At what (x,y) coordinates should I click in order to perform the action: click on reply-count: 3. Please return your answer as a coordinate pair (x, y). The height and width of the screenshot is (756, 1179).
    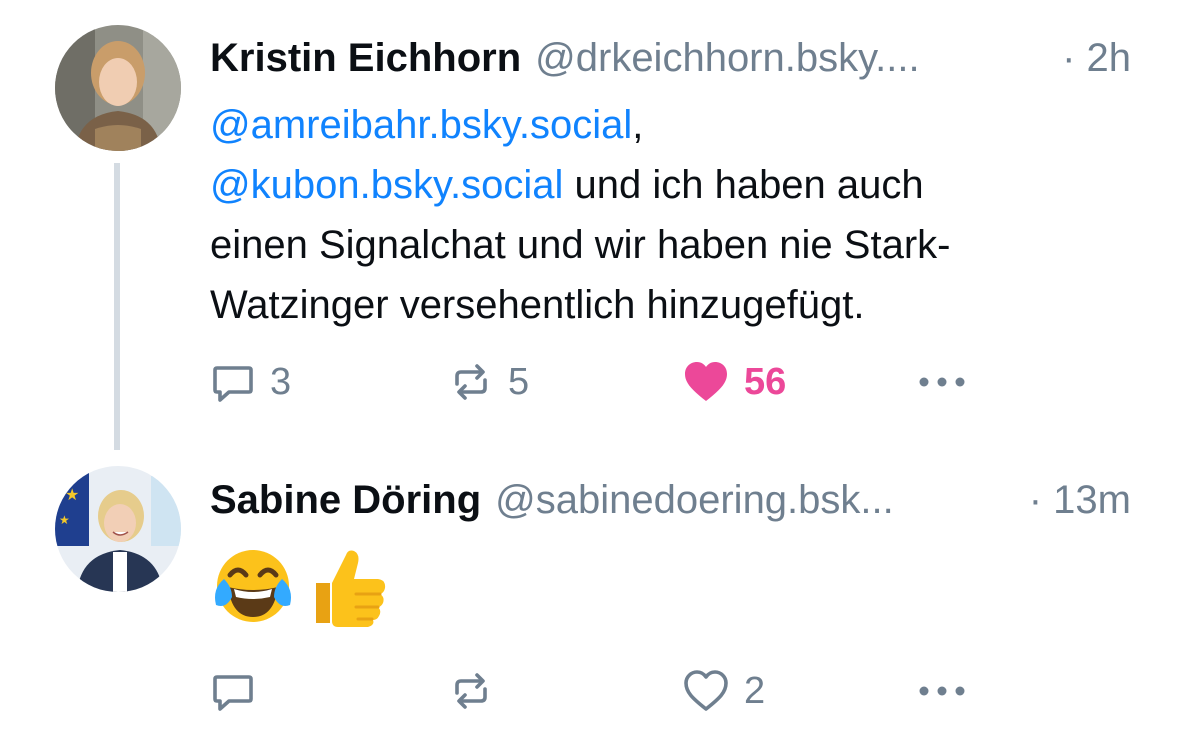
    Looking at the image, I should click on (281, 381).